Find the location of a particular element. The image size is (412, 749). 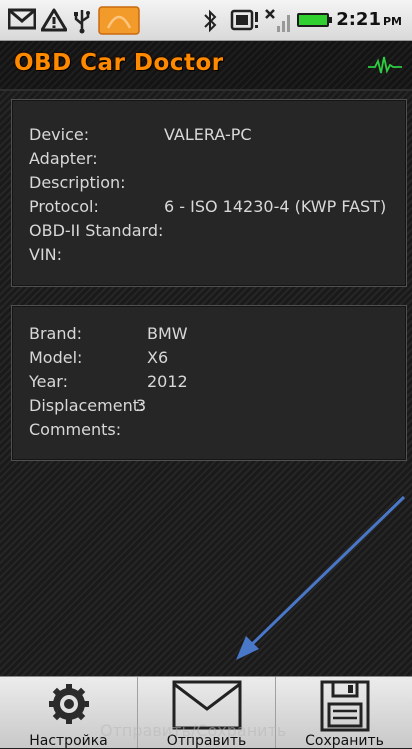

device-row: Device: VALERA-PC is located at coordinates (140, 134).